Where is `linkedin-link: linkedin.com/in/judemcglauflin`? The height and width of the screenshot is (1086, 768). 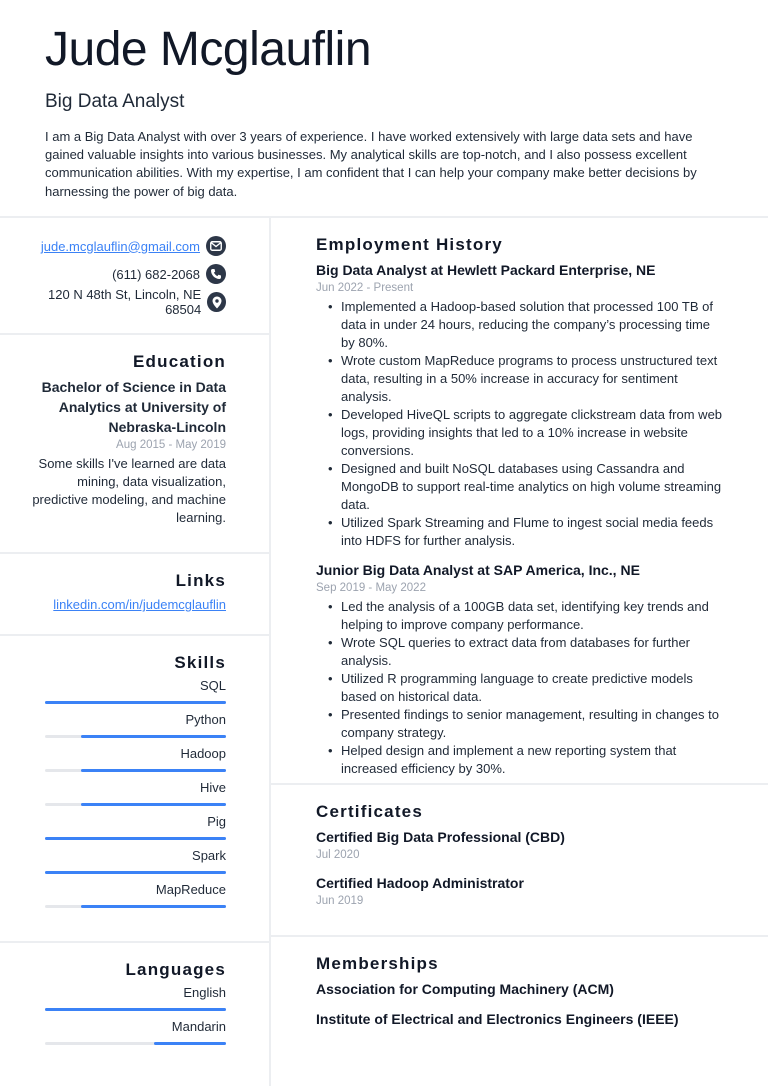 linkedin-link: linkedin.com/in/judemcglauflin is located at coordinates (123, 604).